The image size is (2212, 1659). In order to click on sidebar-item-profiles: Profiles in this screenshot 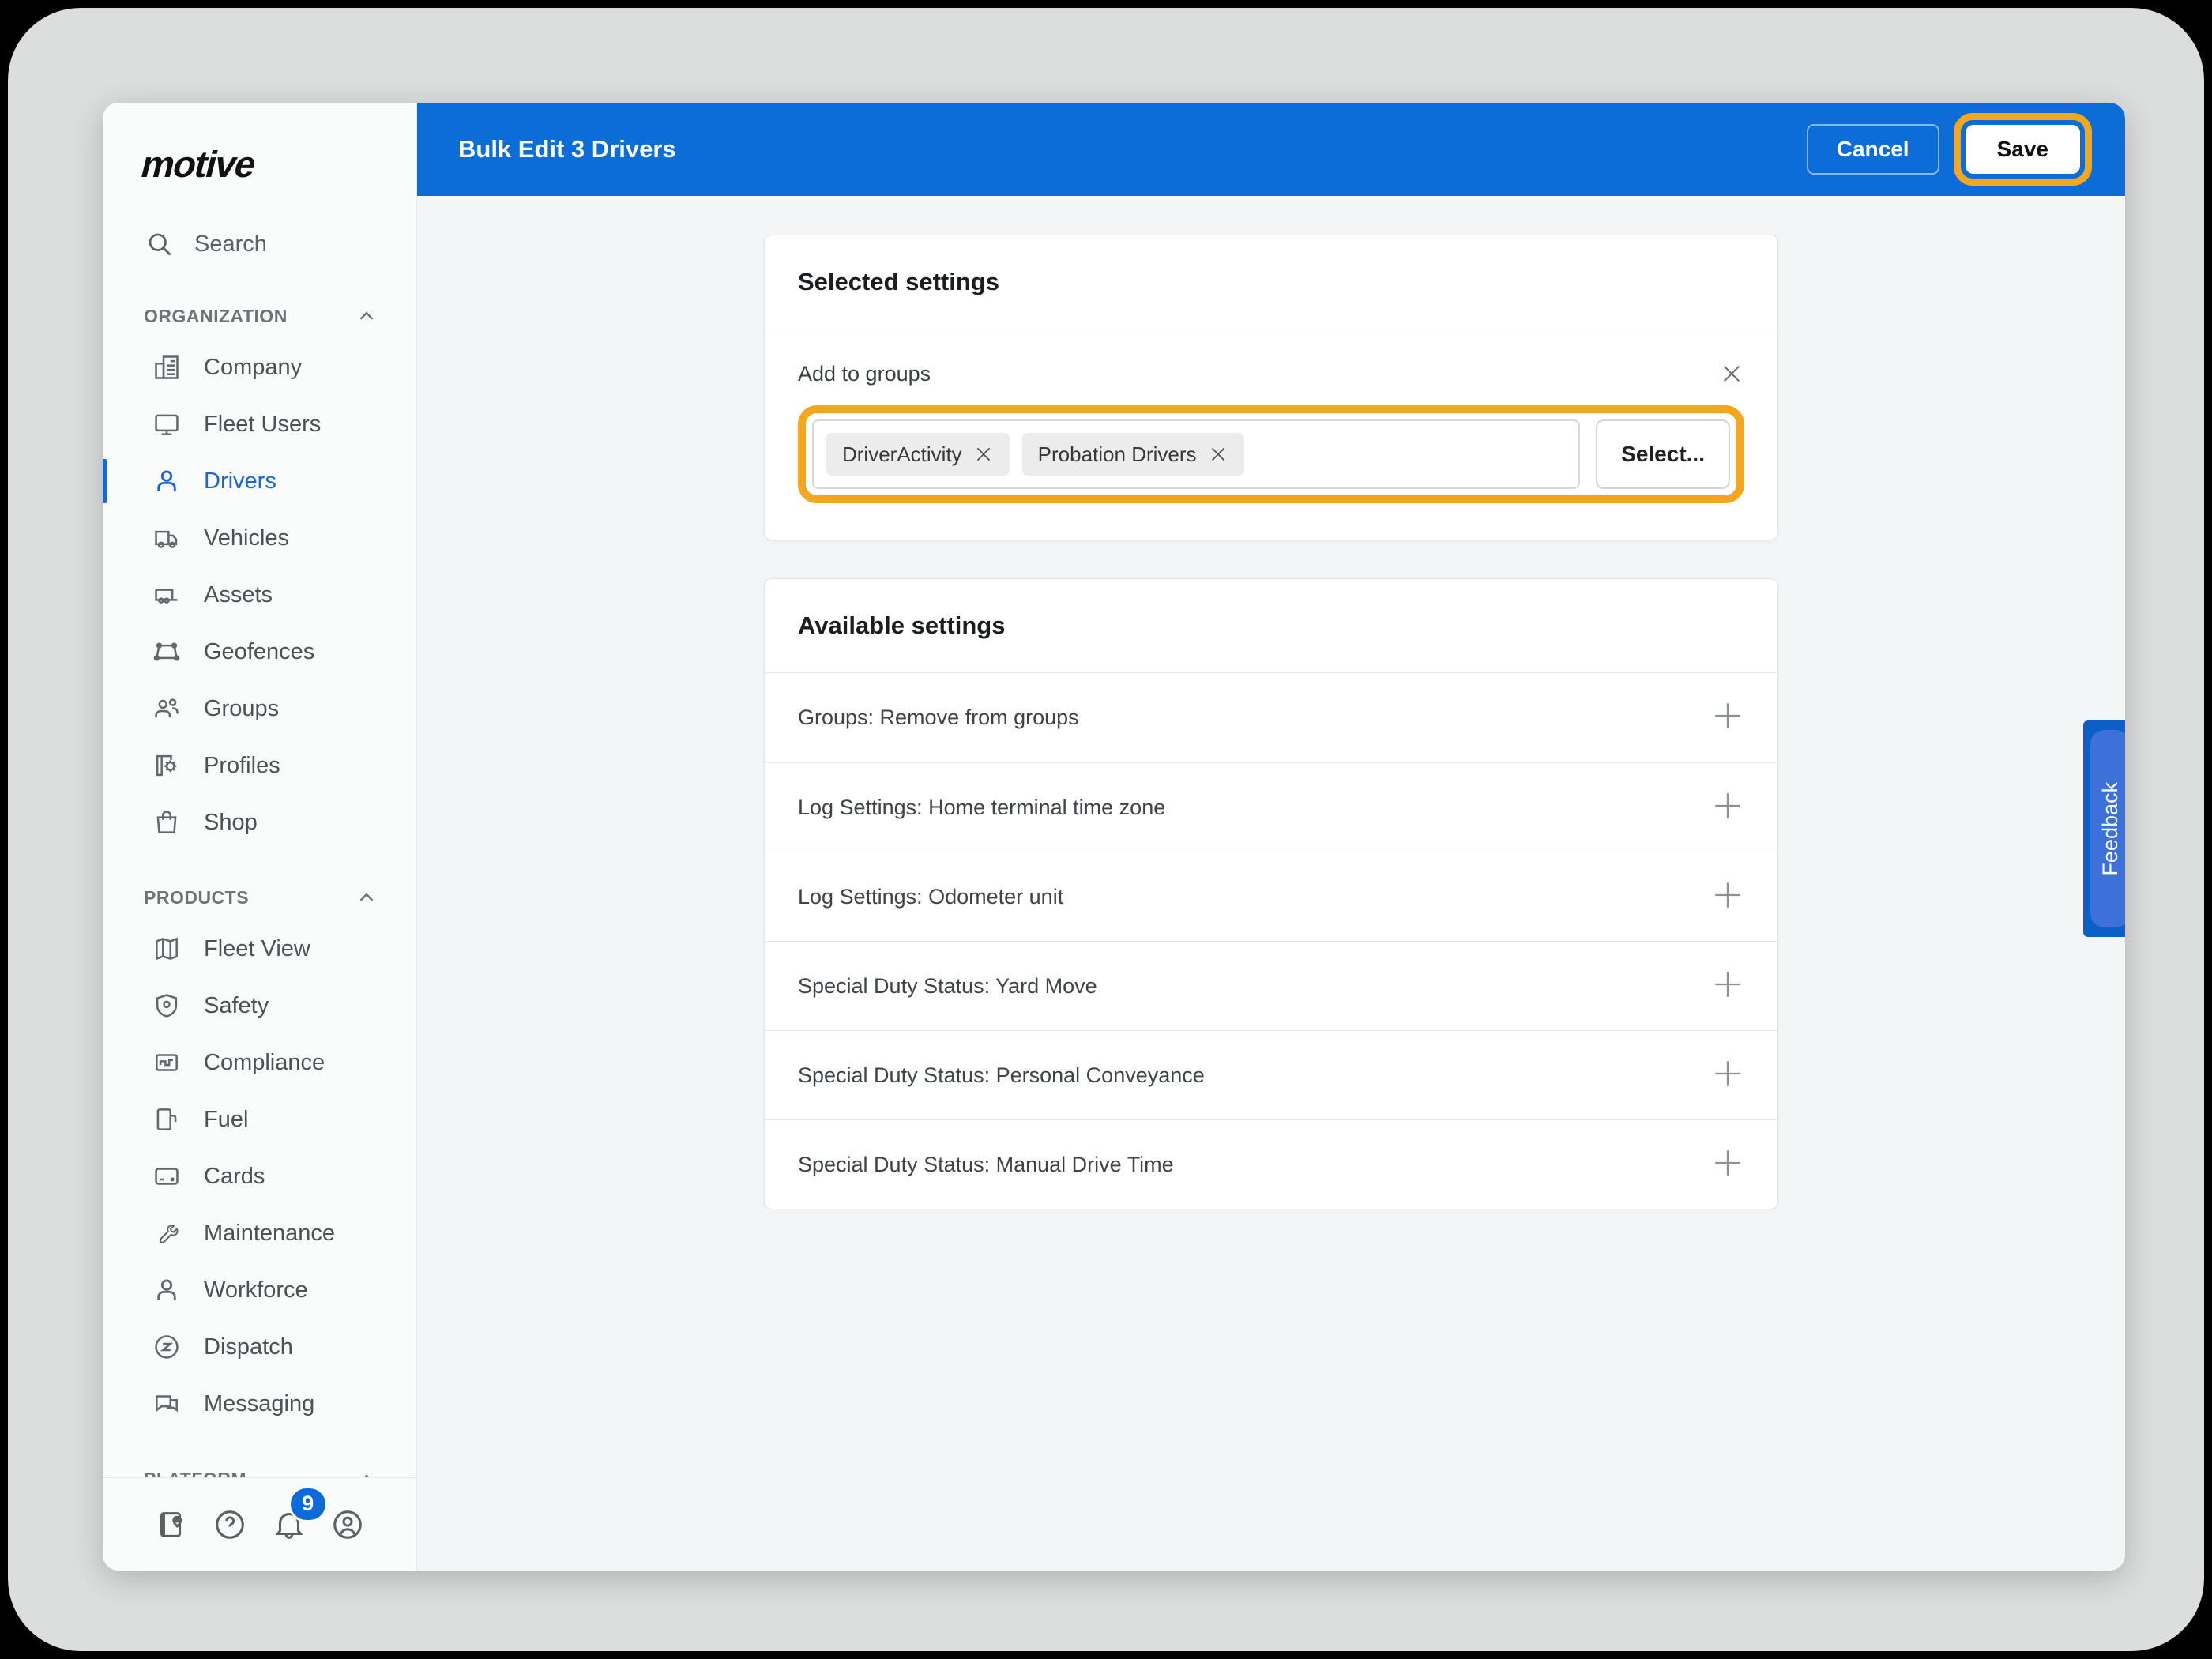, I will do `click(260, 765)`.